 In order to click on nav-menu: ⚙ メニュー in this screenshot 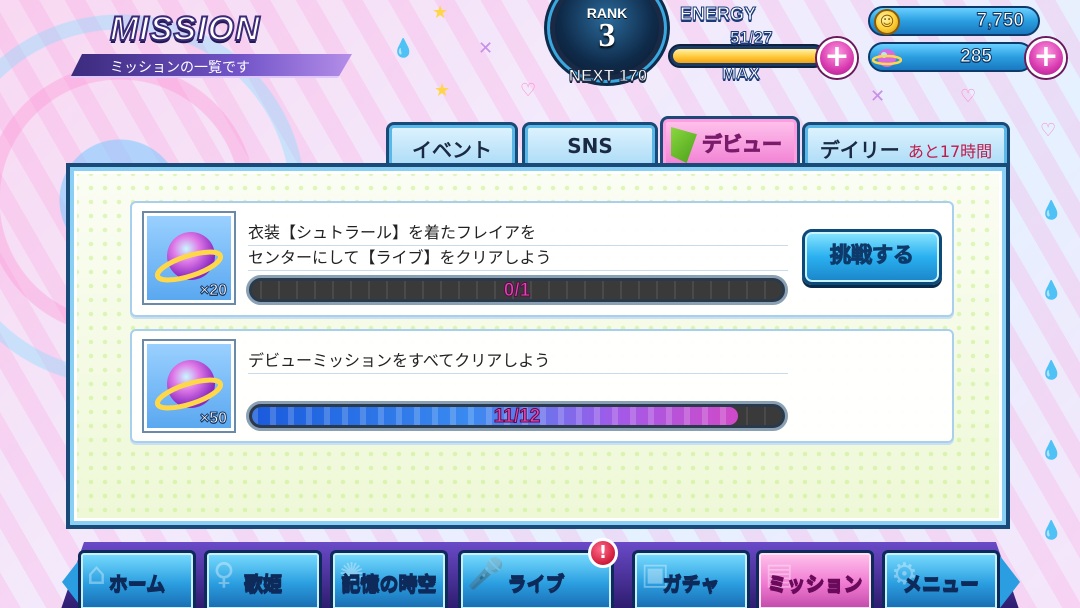, I will do `click(941, 579)`.